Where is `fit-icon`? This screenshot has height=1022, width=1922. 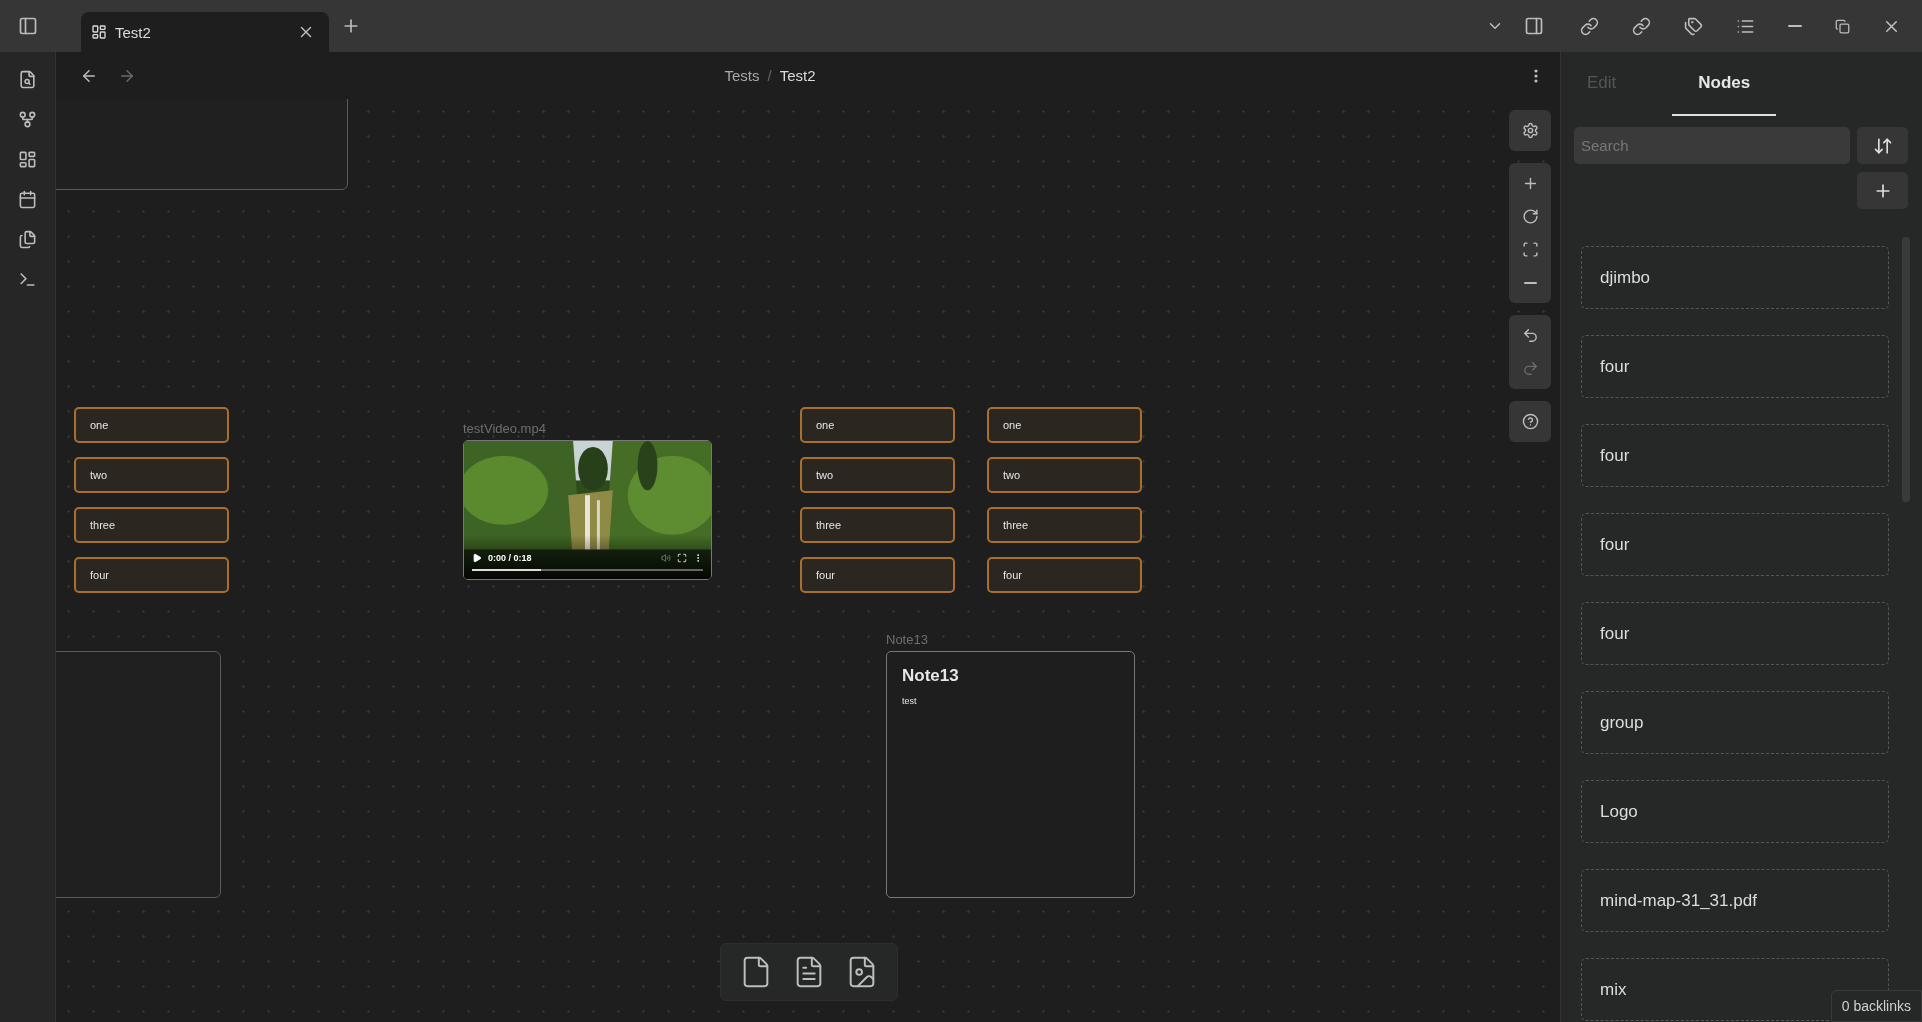
fit-icon is located at coordinates (1530, 249).